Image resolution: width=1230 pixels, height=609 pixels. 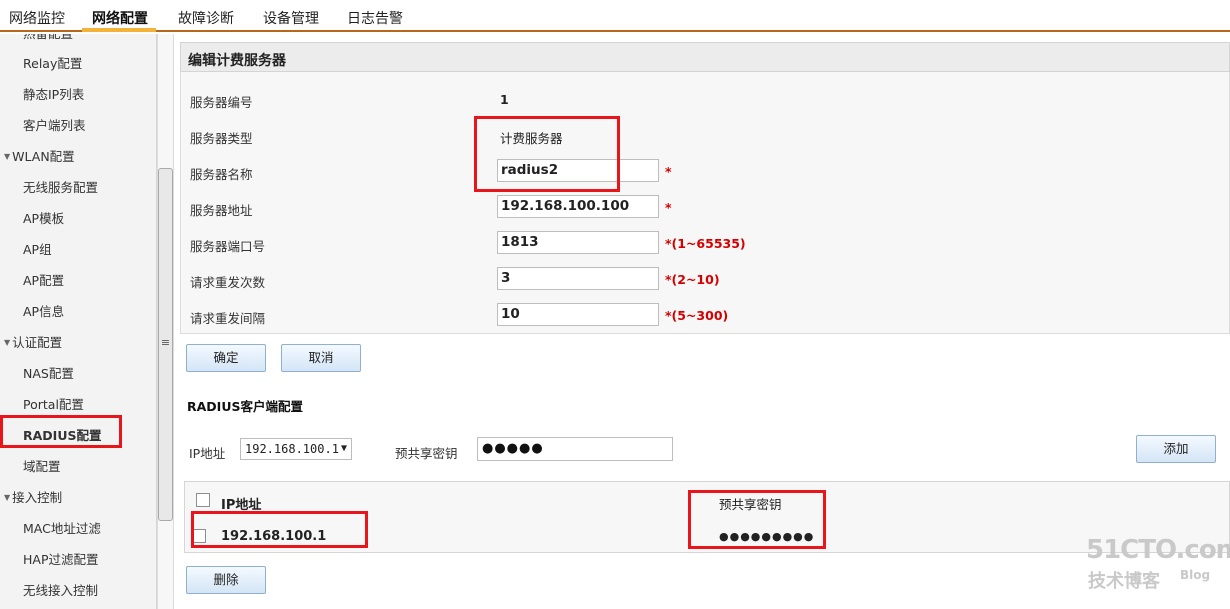 I want to click on scroll-grip-icon: ≡, so click(x=165, y=342).